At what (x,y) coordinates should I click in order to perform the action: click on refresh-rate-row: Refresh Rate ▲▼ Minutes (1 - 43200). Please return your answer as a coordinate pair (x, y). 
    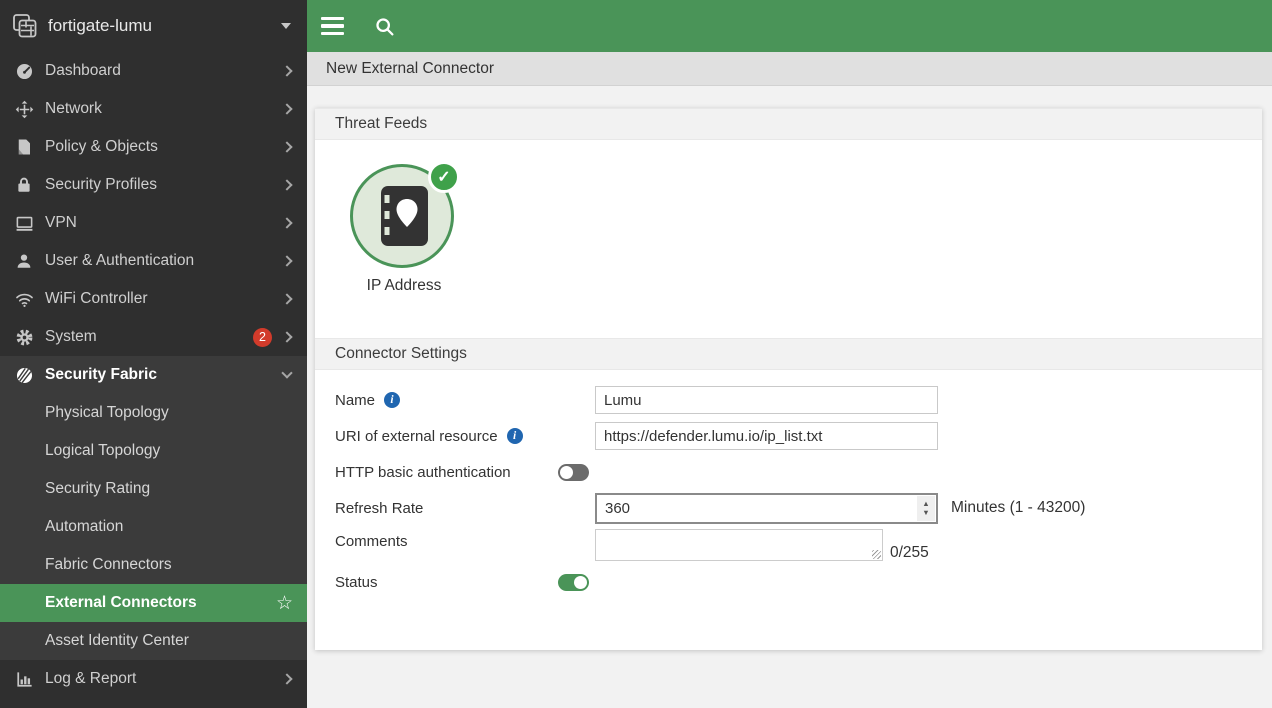
    Looking at the image, I should click on (798, 508).